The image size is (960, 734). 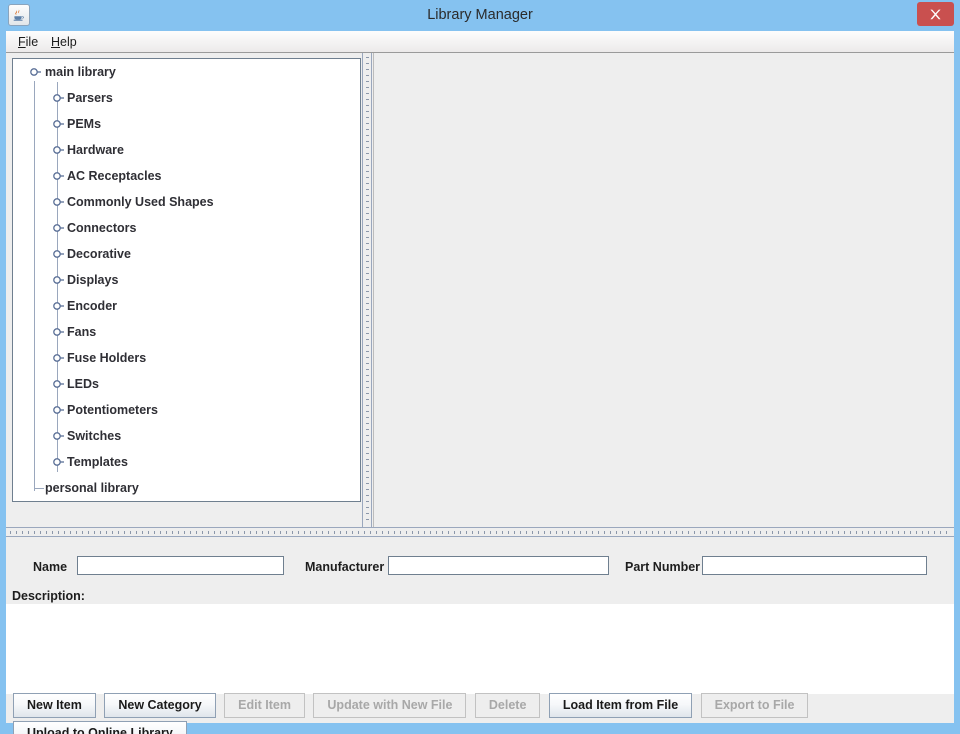 I want to click on tree-node-potentiometers: Potentiometers, so click(x=186, y=410).